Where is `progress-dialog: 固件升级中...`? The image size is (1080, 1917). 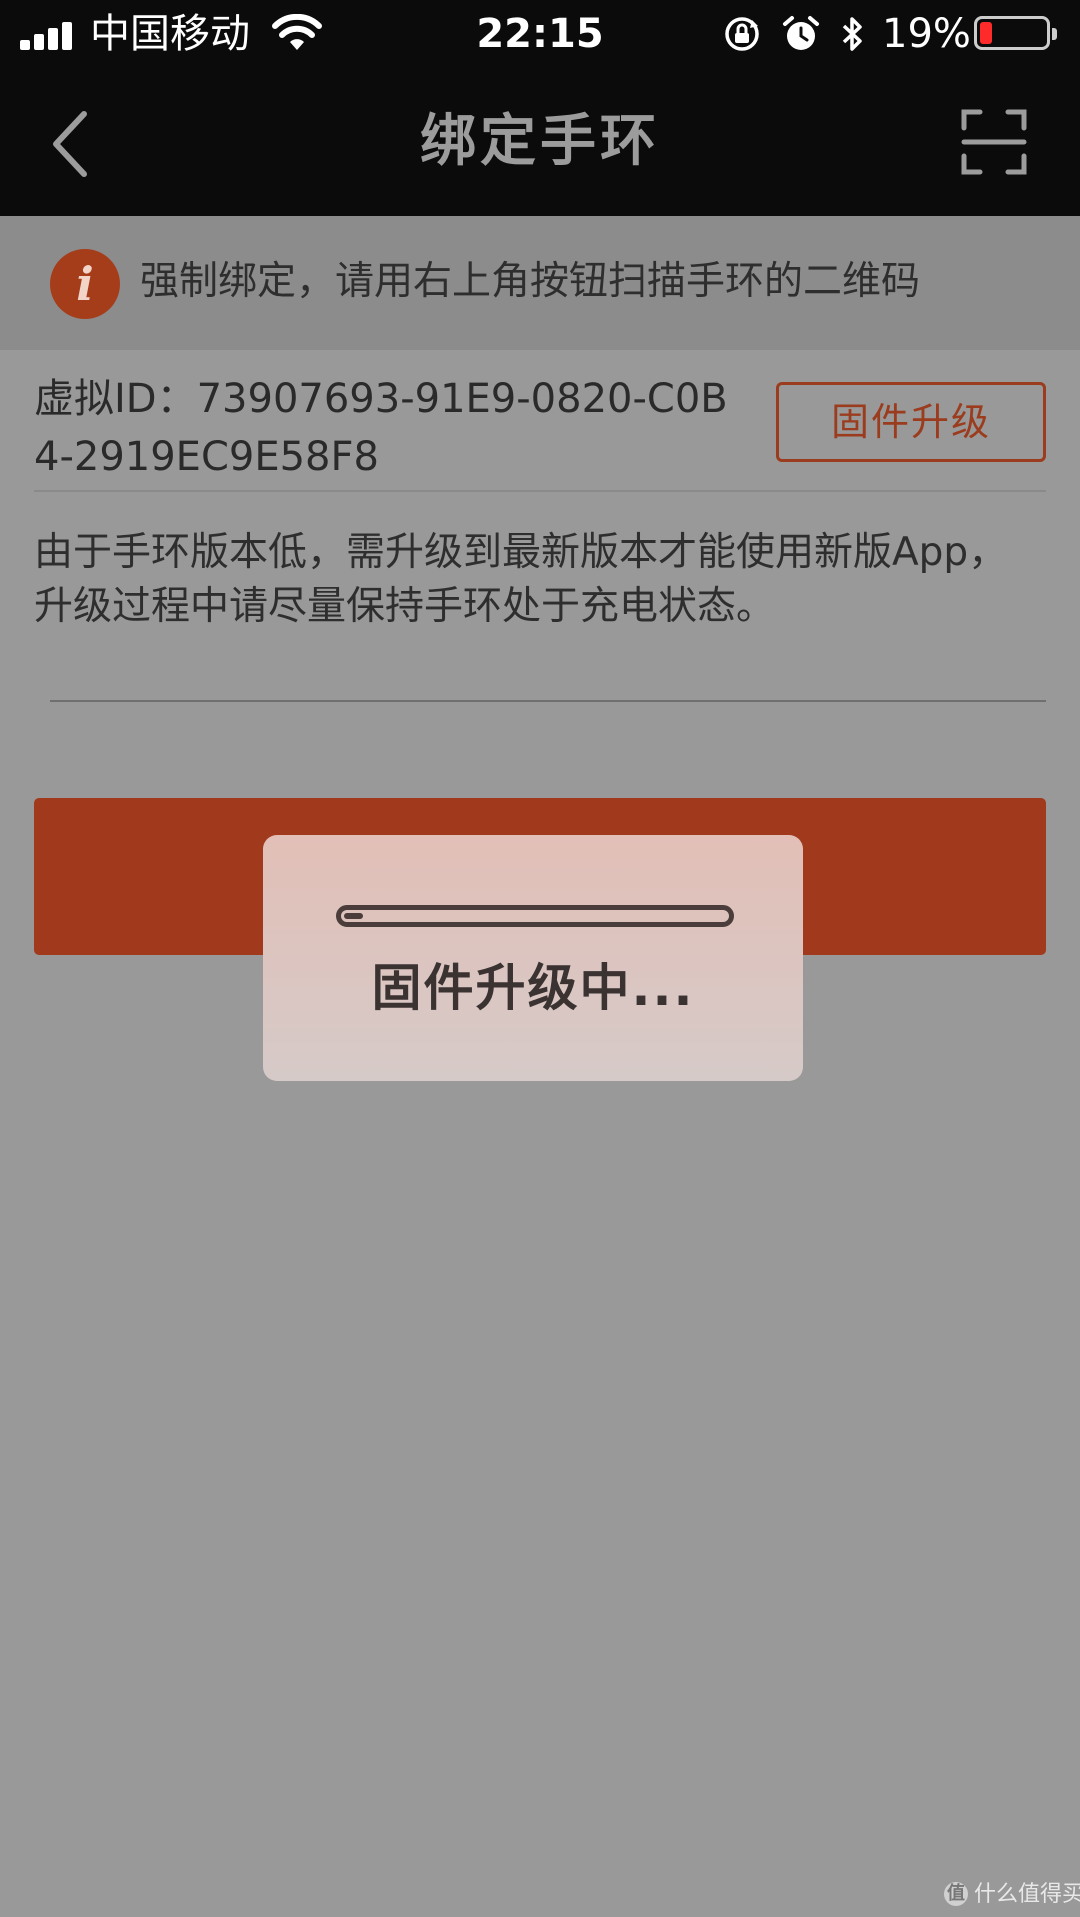 progress-dialog: 固件升级中... is located at coordinates (533, 958).